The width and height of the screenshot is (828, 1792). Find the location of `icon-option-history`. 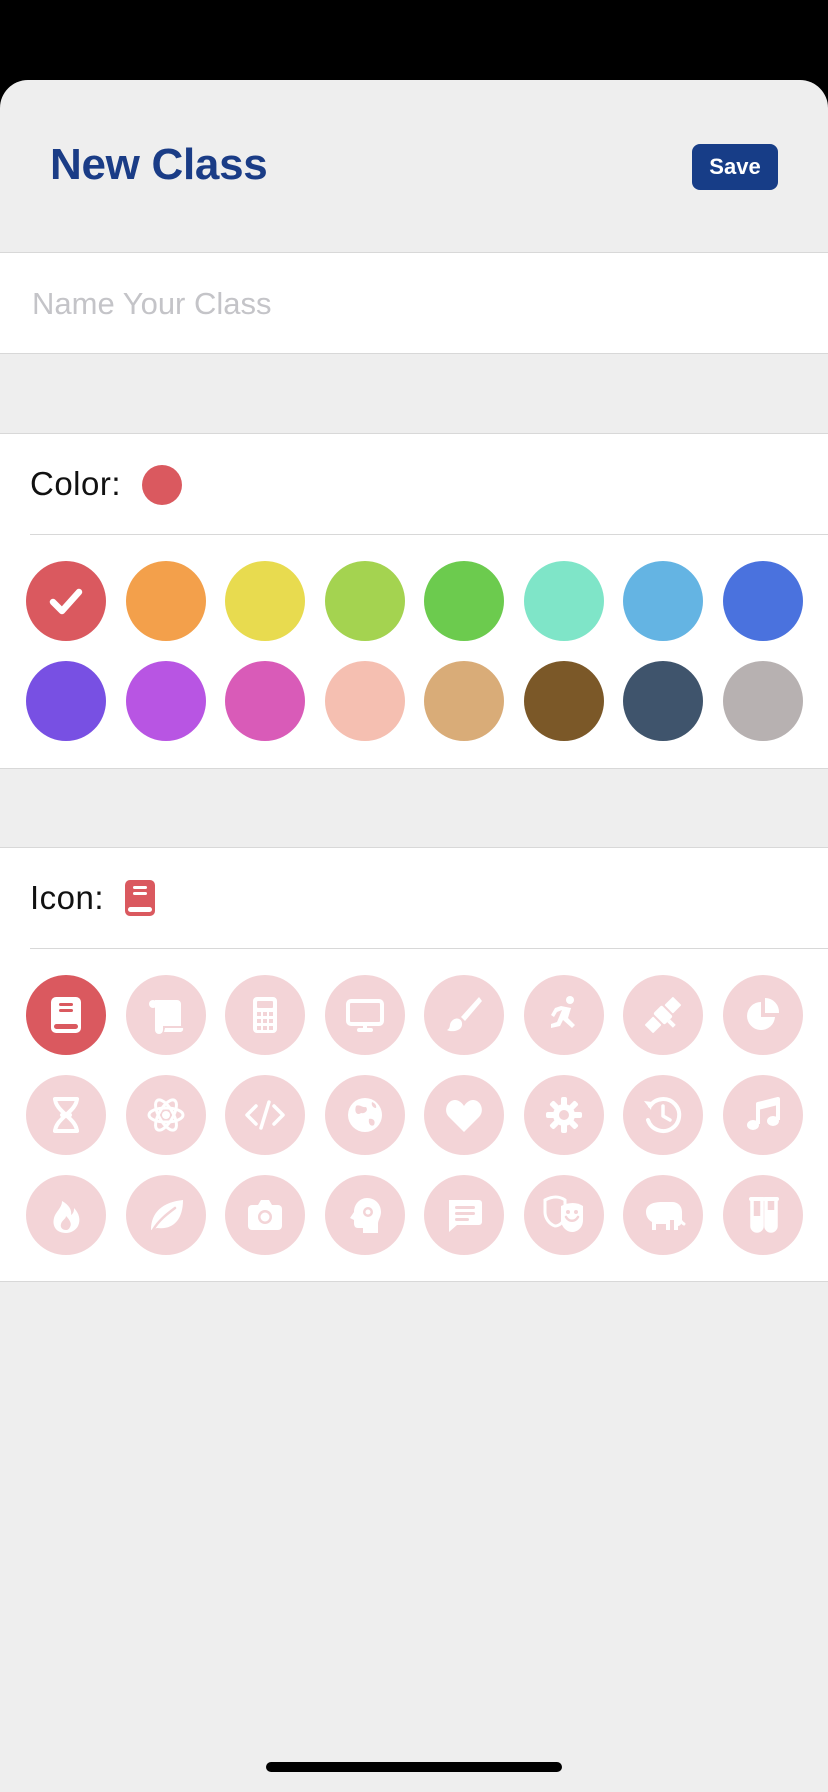

icon-option-history is located at coordinates (663, 1115).